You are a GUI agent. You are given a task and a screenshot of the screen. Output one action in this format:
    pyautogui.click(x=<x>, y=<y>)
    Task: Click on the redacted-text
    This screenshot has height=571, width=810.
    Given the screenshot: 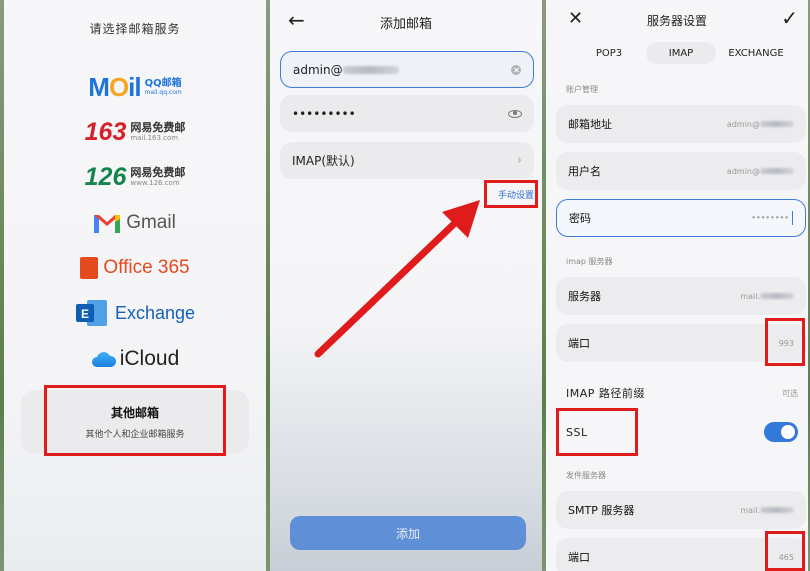 What is the action you would take?
    pyautogui.click(x=370, y=70)
    